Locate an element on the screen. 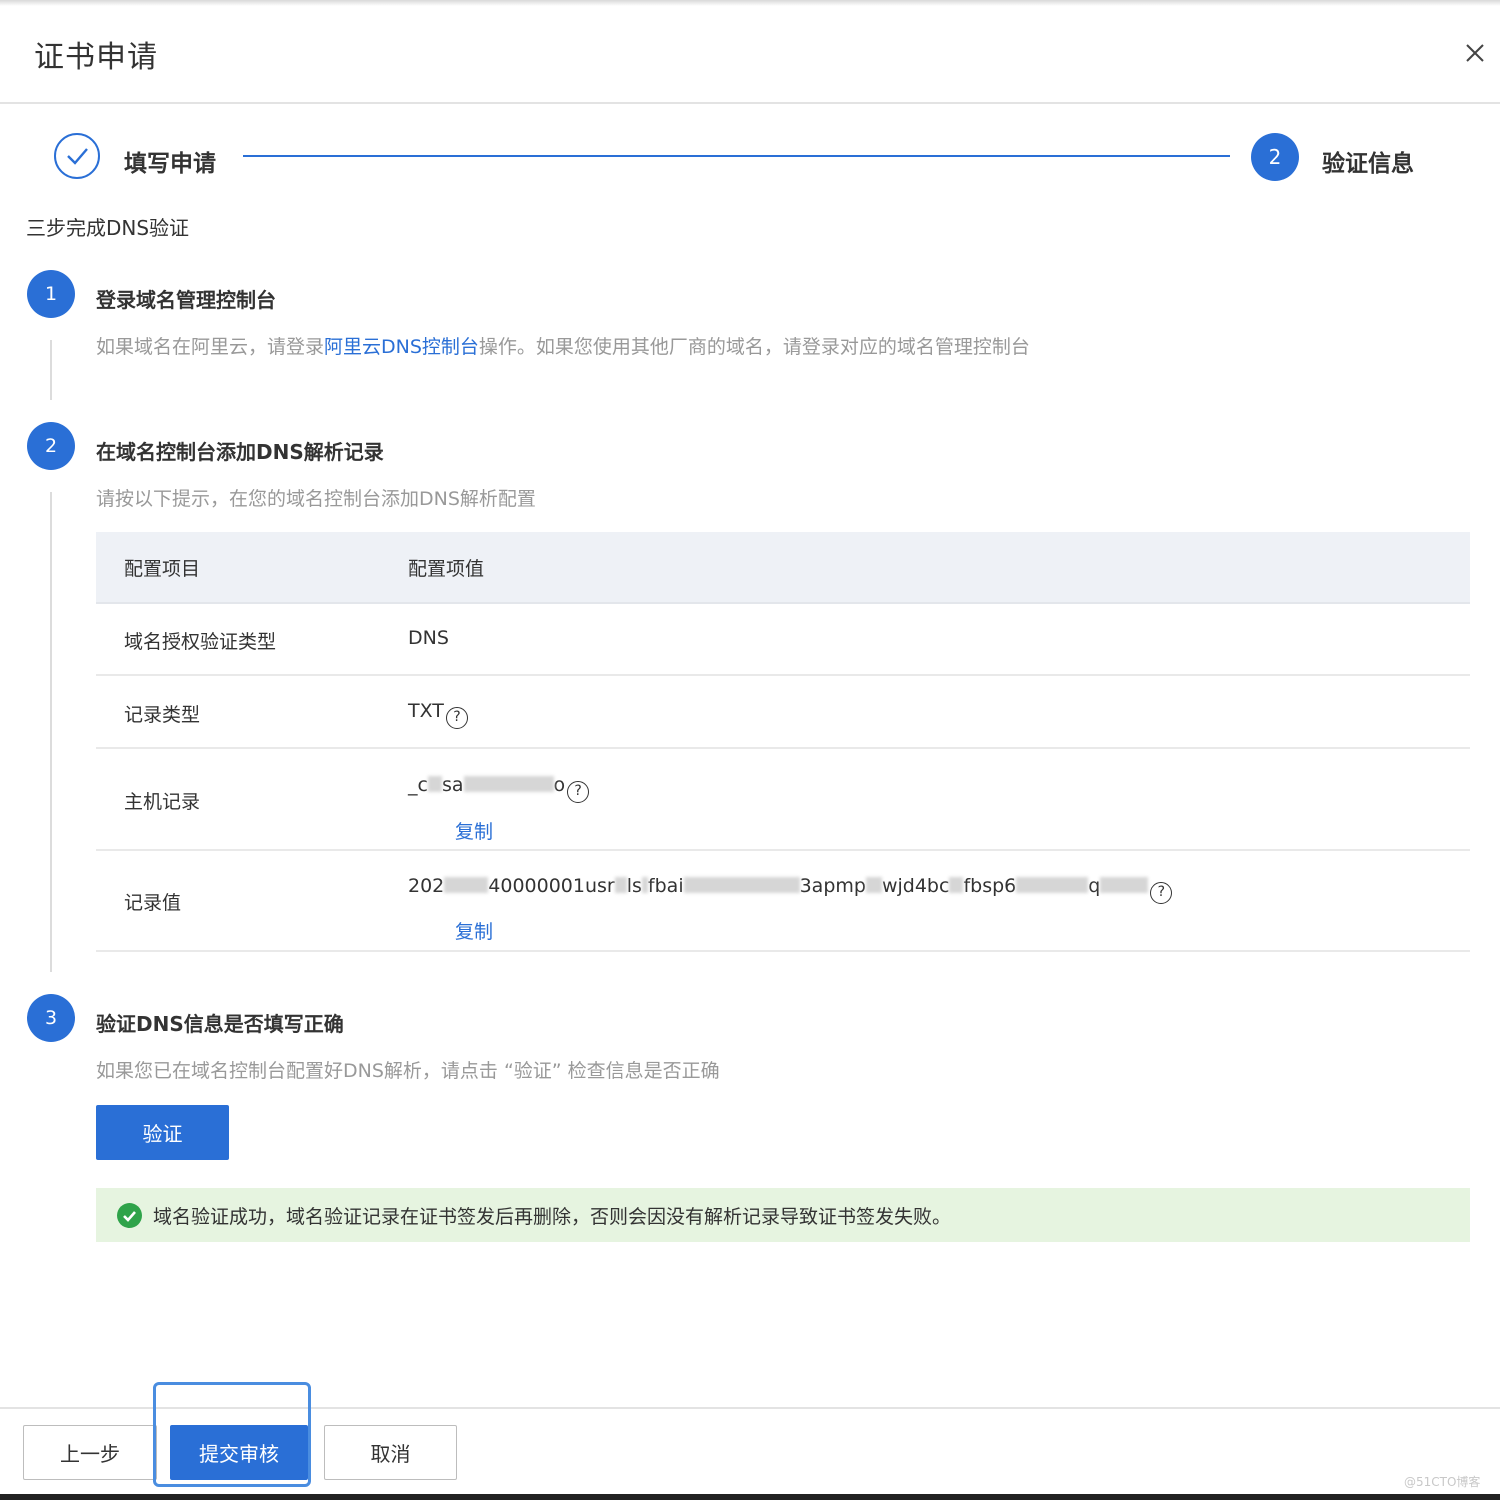 The height and width of the screenshot is (1500, 1500). host-record-part: sa is located at coordinates (452, 785).